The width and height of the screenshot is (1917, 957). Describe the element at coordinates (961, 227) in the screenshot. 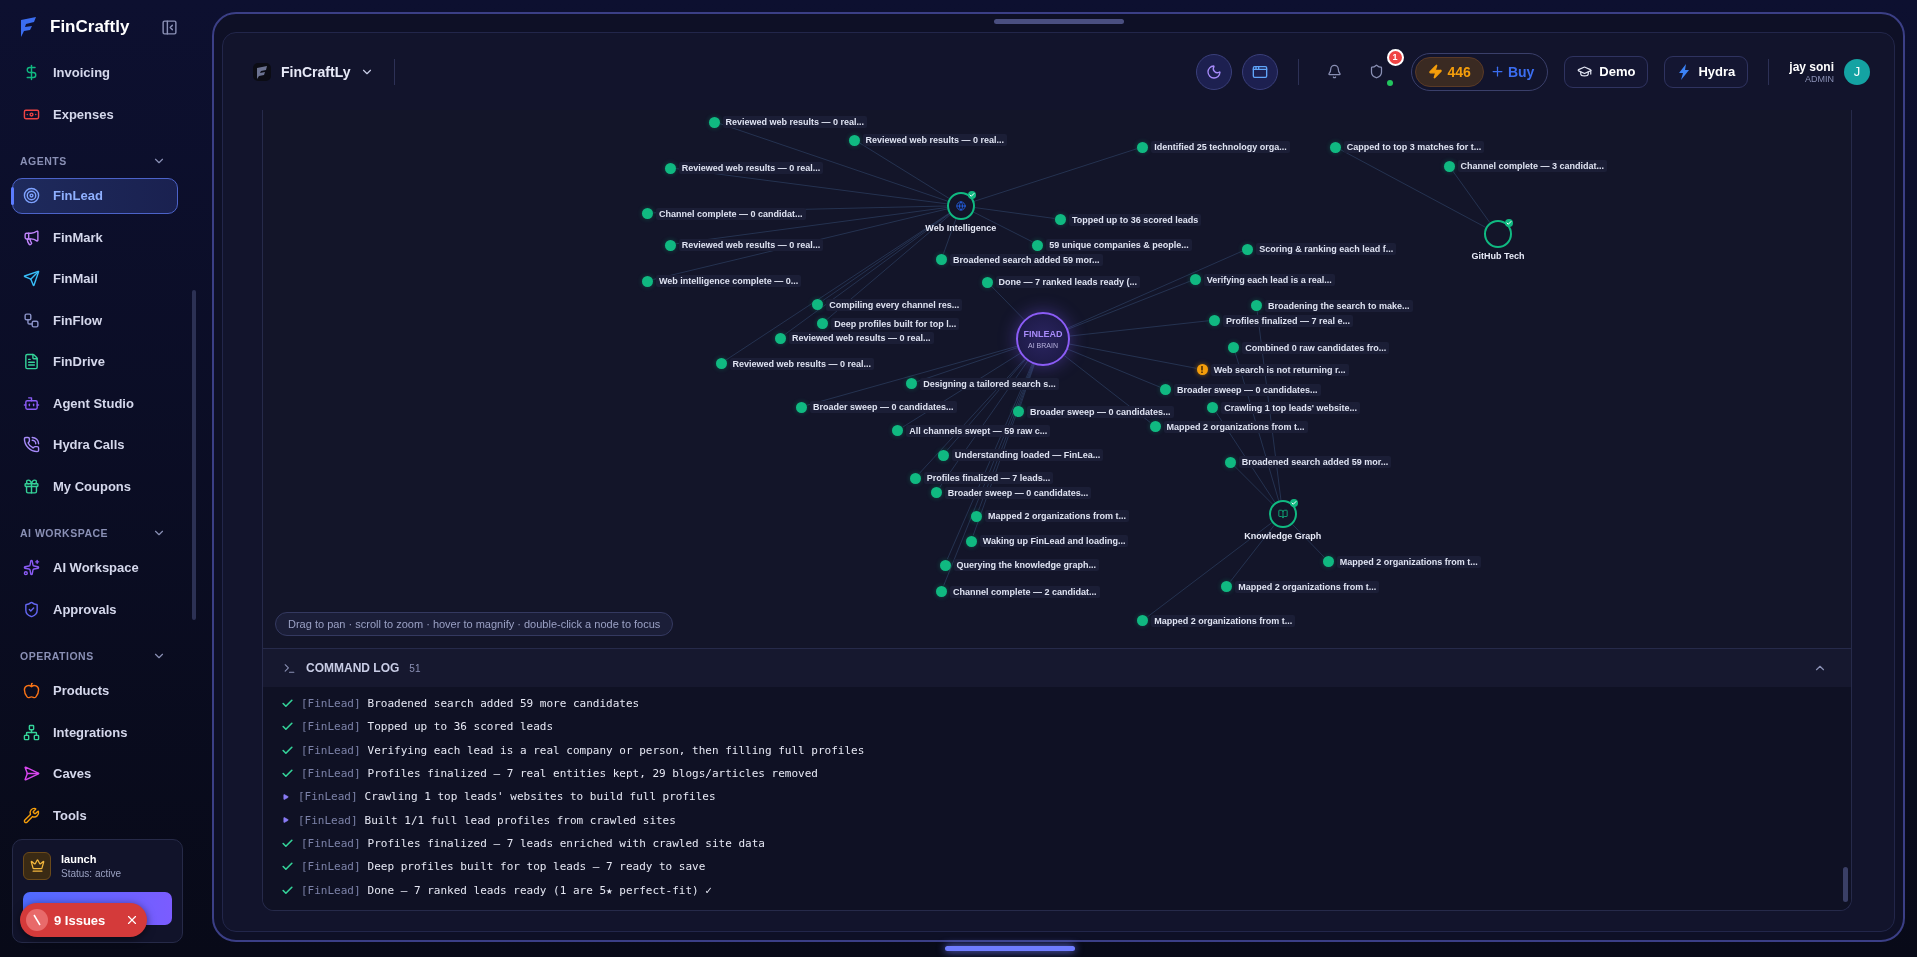

I see `agent-label: Web Intelligence` at that location.